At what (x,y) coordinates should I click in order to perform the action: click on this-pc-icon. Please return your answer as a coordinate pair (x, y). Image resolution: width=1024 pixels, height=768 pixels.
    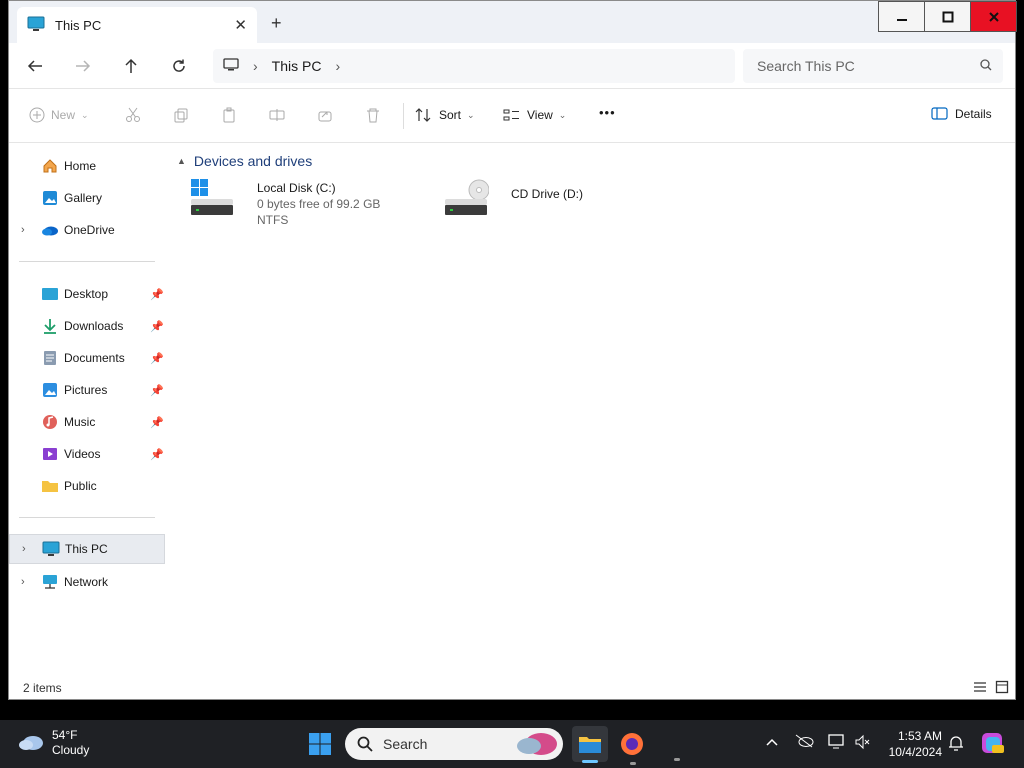
    Looking at the image, I should click on (36, 25).